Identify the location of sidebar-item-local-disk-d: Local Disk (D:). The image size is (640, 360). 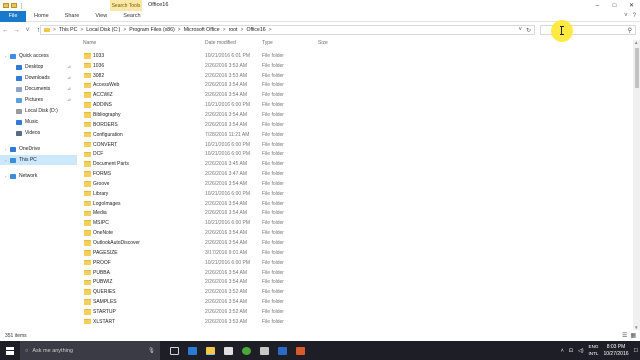
(38, 111).